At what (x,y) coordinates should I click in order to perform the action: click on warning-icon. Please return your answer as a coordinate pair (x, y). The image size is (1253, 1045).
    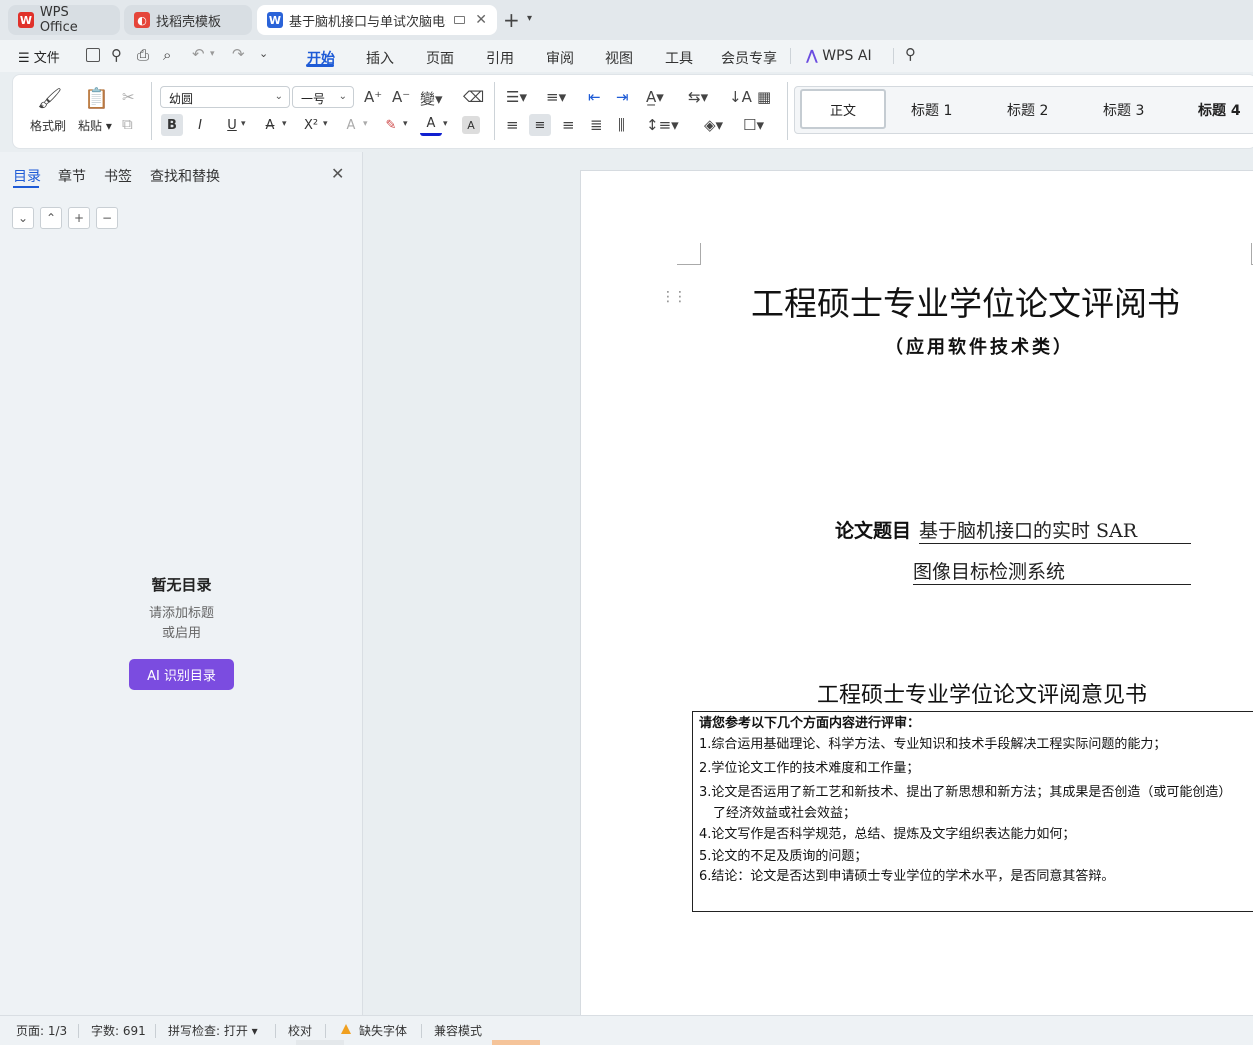
    Looking at the image, I should click on (346, 1029).